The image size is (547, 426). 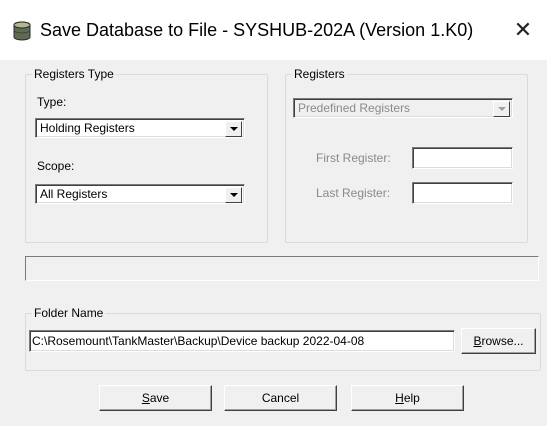 What do you see at coordinates (353, 193) in the screenshot?
I see `last-register-label: Last Register:` at bounding box center [353, 193].